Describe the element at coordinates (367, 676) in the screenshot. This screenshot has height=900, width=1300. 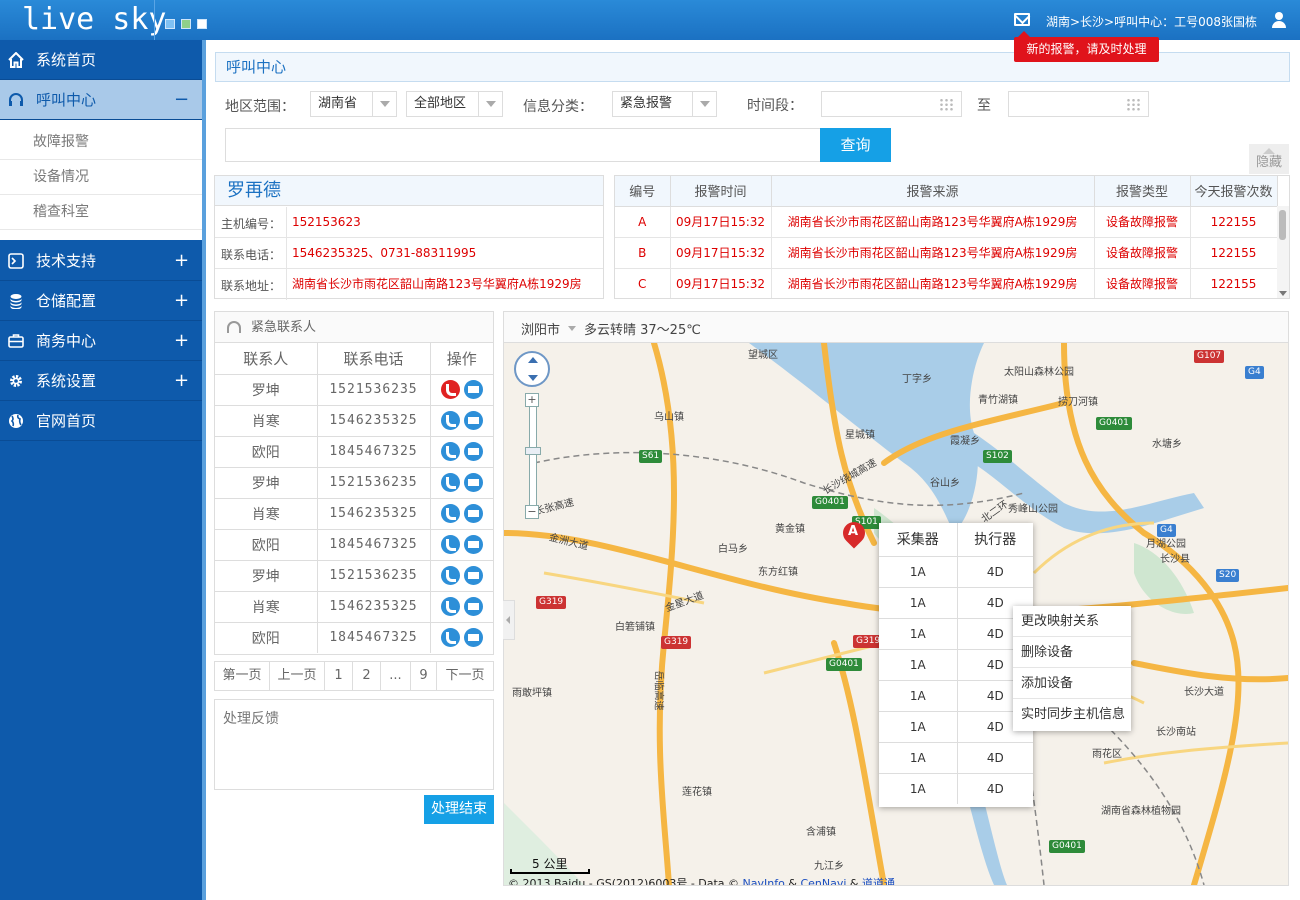
I see `page-2: 2` at that location.